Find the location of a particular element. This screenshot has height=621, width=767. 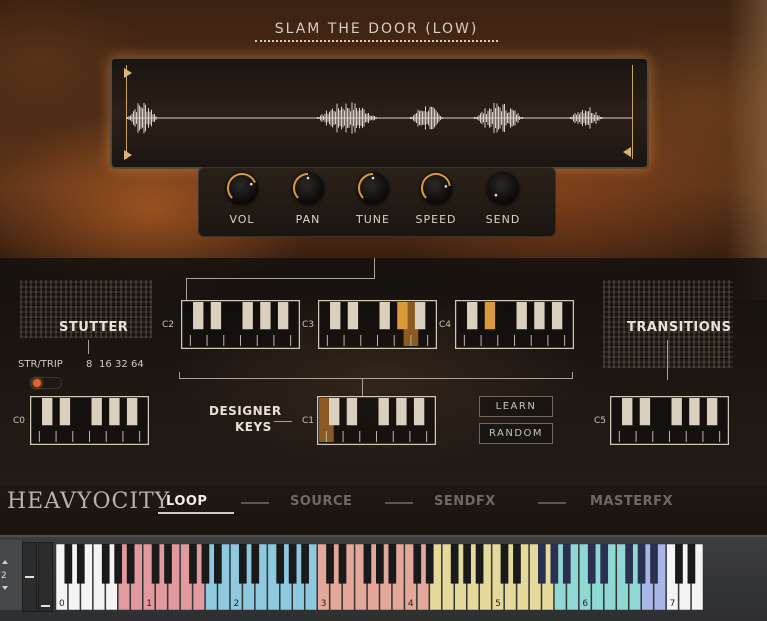

mod-wheel is located at coordinates (45, 577).